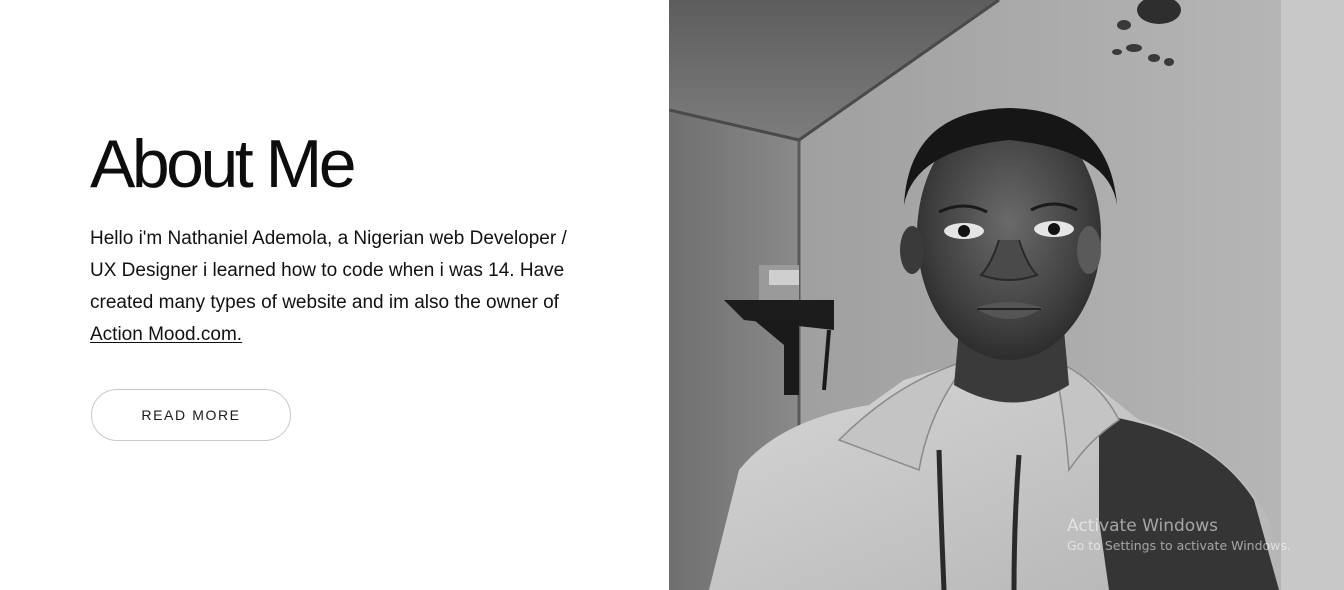 The image size is (1344, 590). Describe the element at coordinates (191, 415) in the screenshot. I see `read-more-button: READ MORE` at that location.